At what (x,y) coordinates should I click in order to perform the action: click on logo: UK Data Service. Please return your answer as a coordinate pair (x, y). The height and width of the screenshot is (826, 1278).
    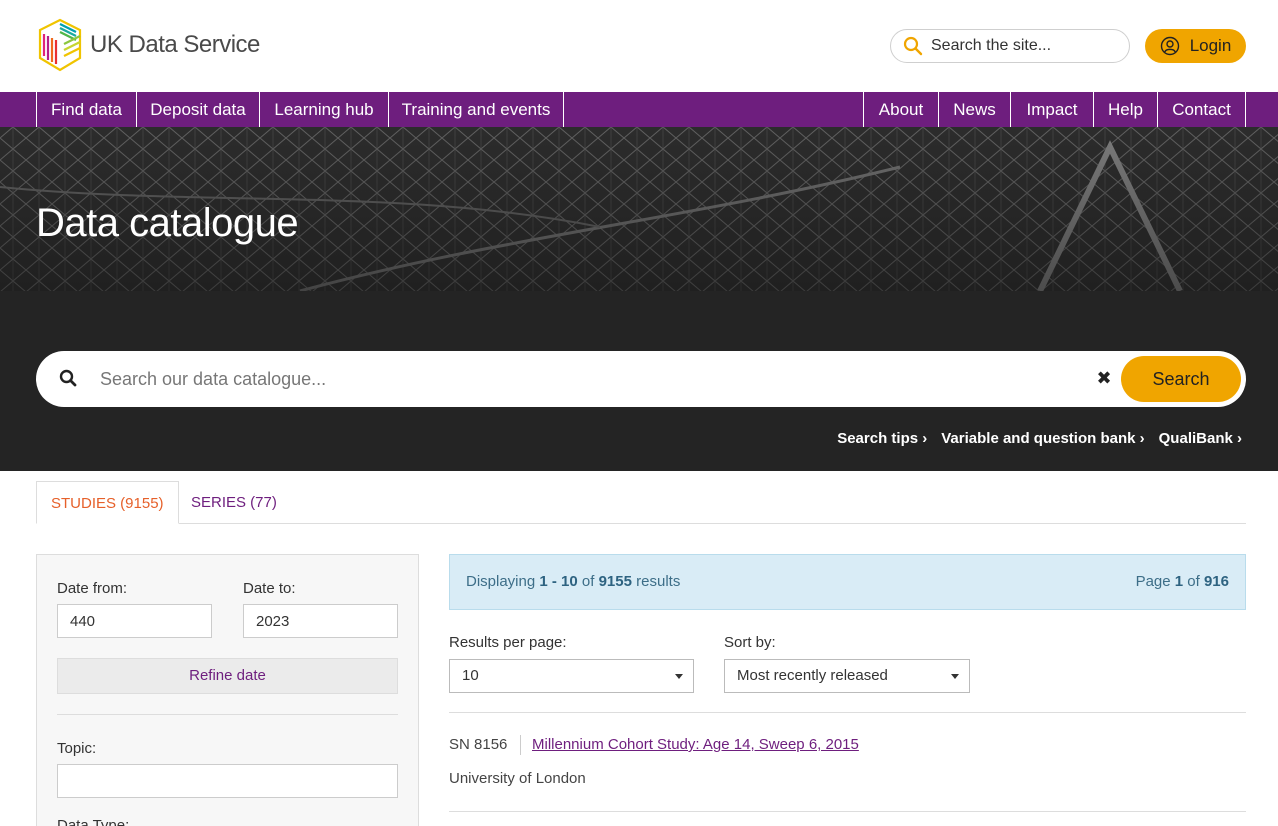
    Looking at the image, I should click on (151, 45).